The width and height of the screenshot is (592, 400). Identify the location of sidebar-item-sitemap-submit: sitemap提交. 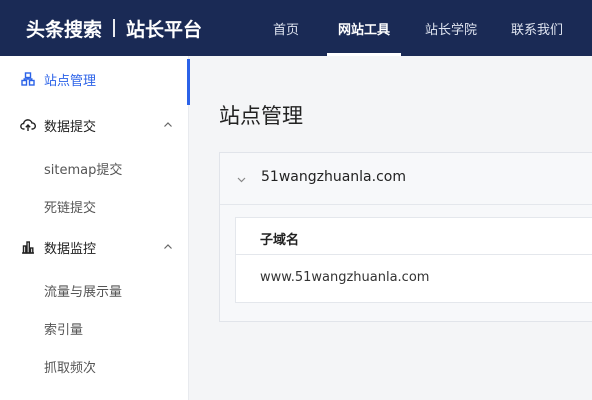
(83, 168).